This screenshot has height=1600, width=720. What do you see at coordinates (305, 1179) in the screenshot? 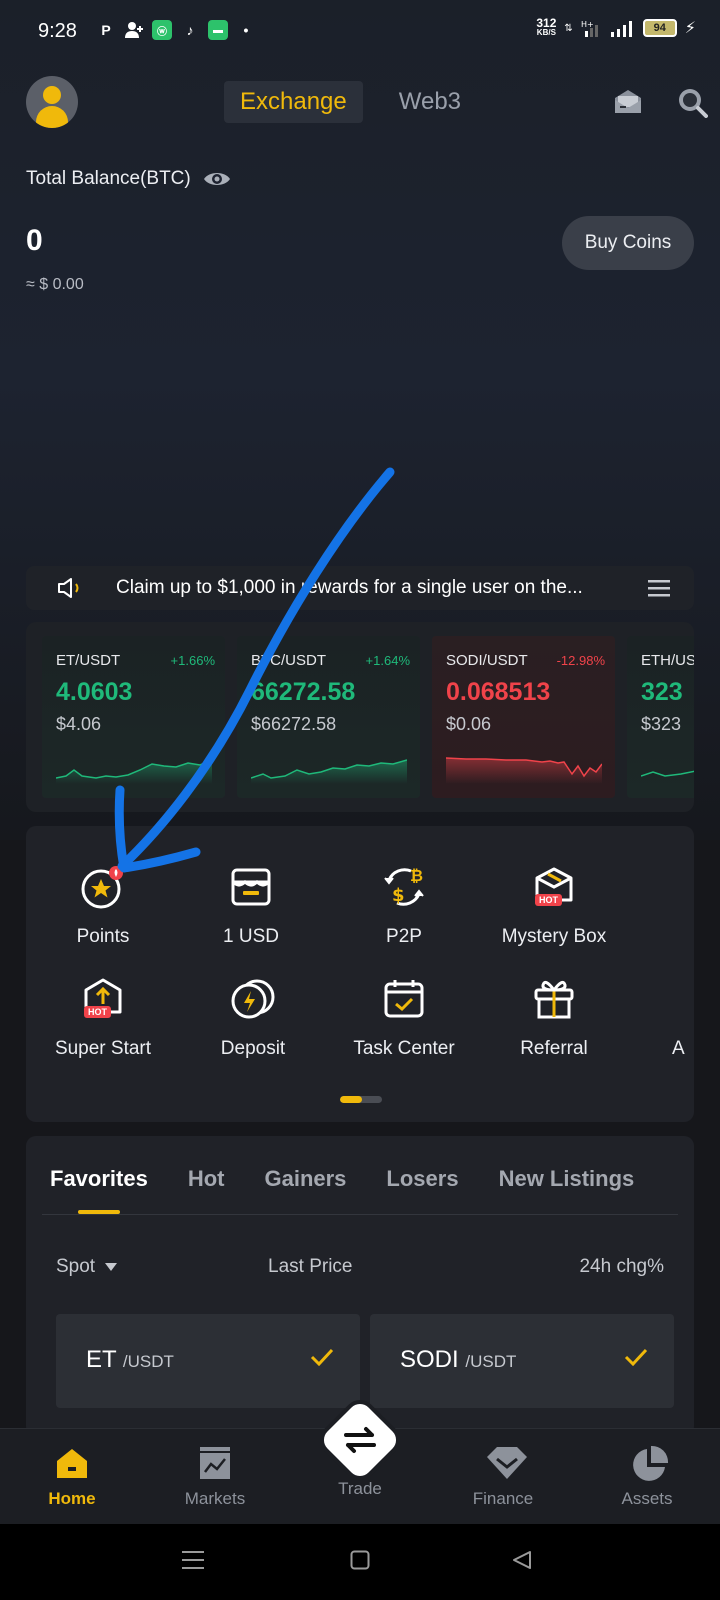
I see `tab-gainers: Gainers` at bounding box center [305, 1179].